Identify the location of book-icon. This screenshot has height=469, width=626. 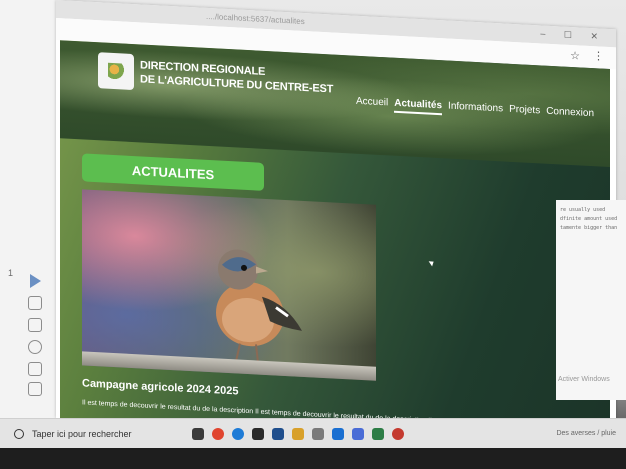
(35, 325).